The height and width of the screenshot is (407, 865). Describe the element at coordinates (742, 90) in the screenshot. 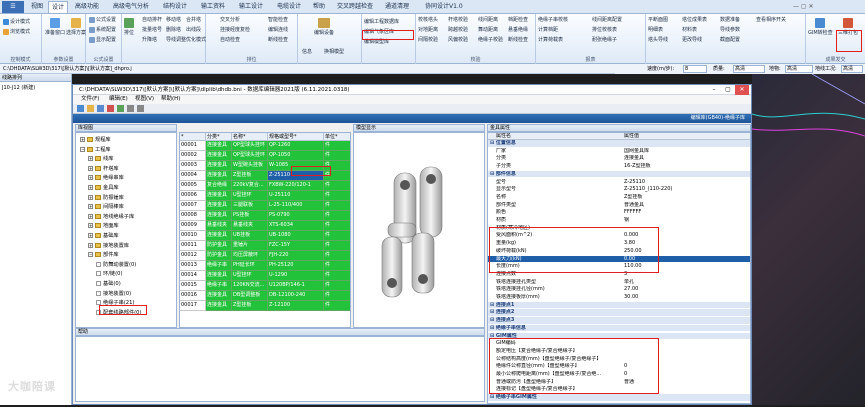

I see `close-button: ✕` at that location.